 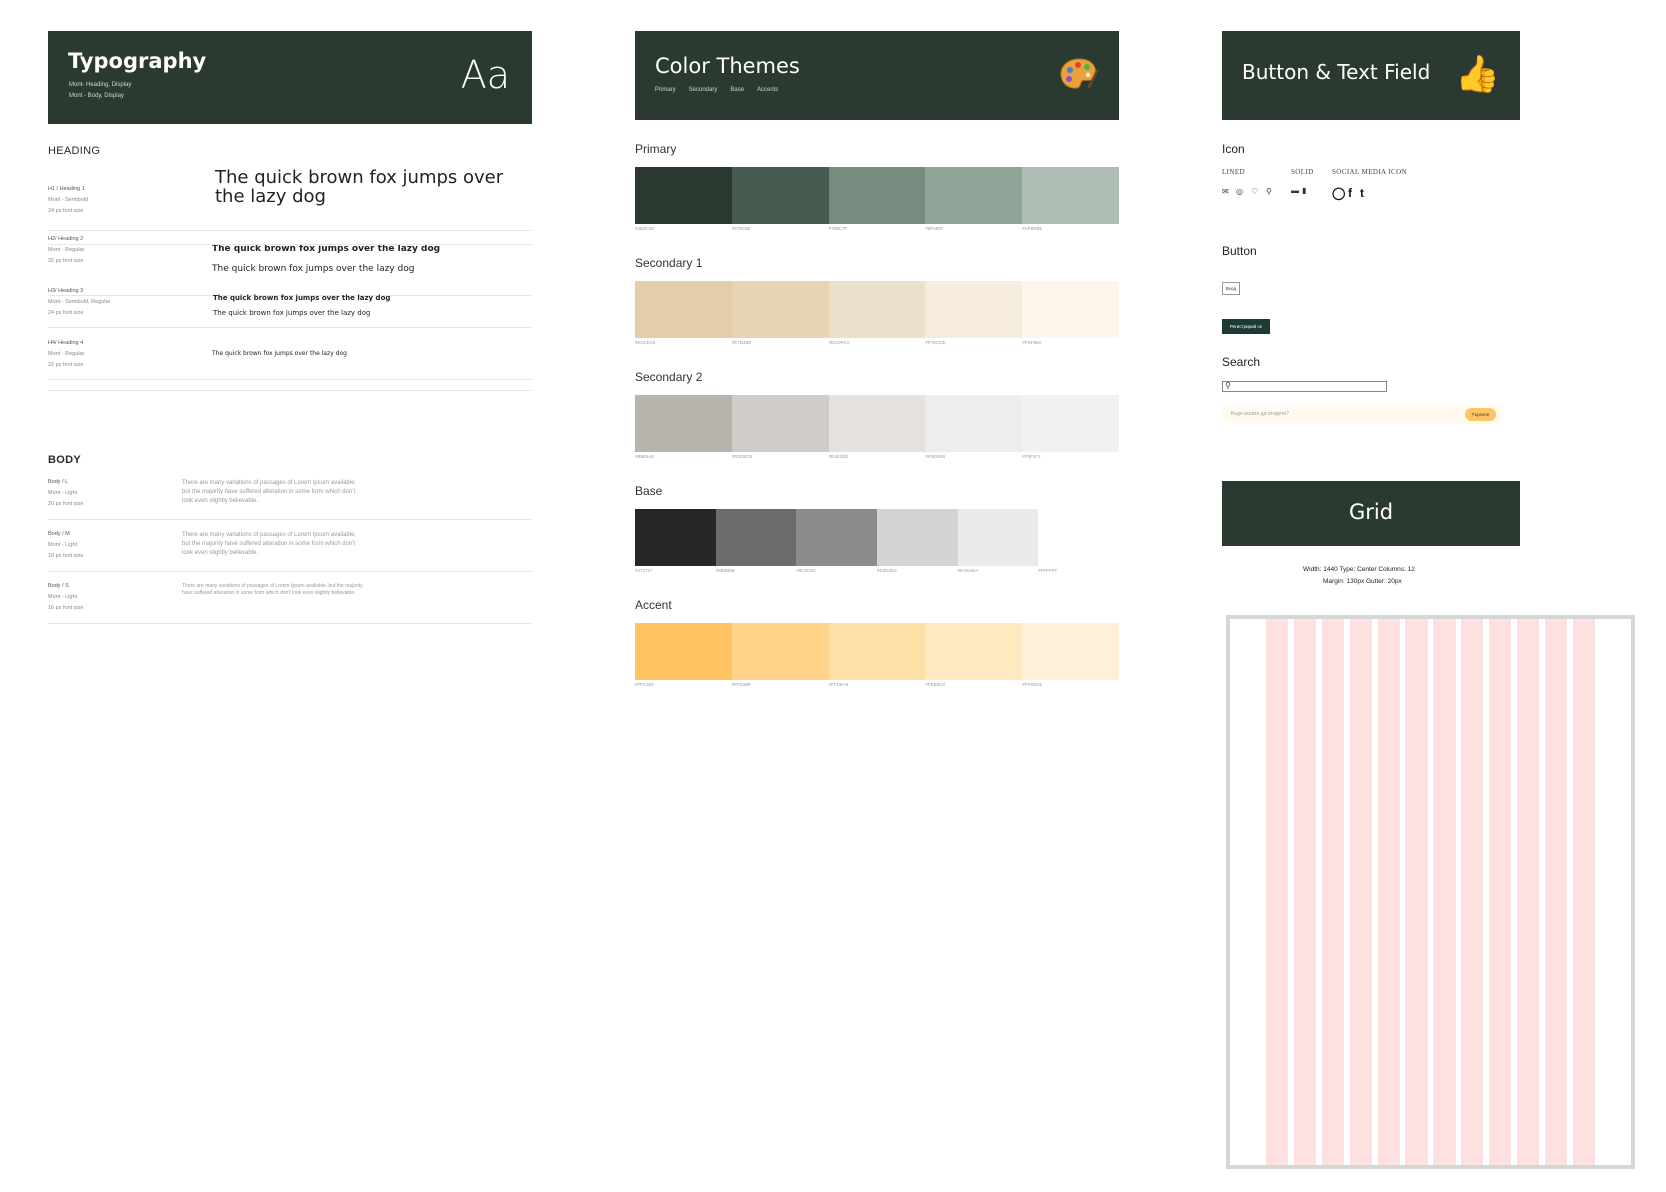 I want to click on palette-title: Primary, so click(x=656, y=149).